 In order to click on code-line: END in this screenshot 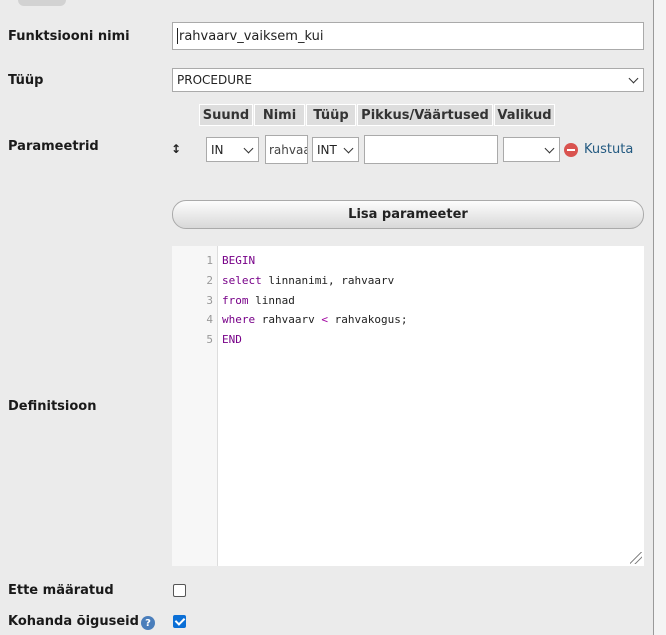, I will do `click(232, 339)`.